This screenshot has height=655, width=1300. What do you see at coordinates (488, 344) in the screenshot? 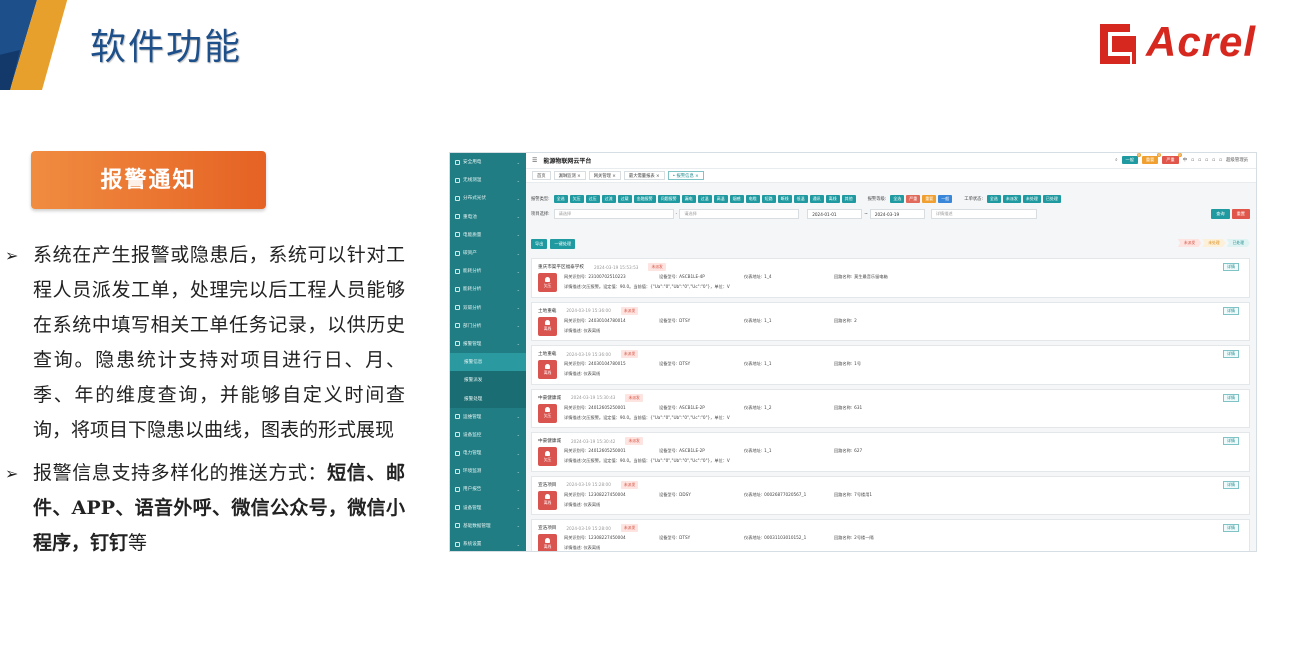
I see `sidebar-item: 报警管理 ⌄` at bounding box center [488, 344].